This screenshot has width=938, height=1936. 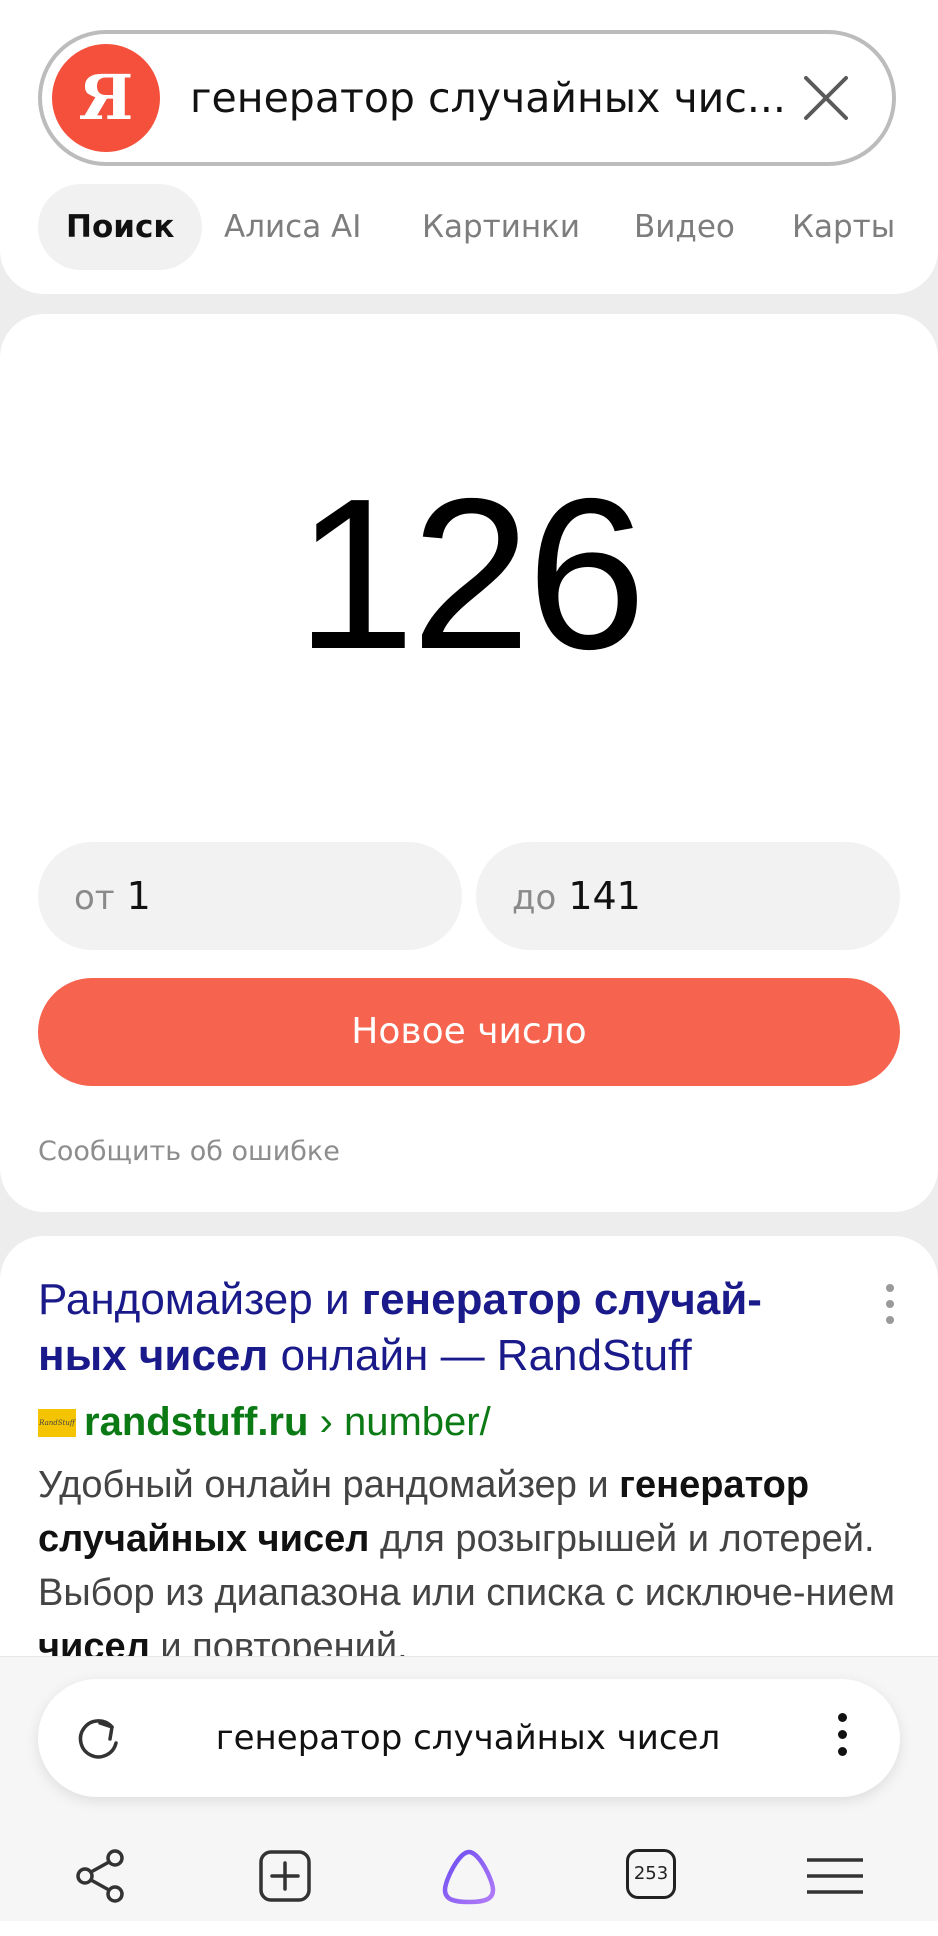 I want to click on share-button, so click(x=101, y=1876).